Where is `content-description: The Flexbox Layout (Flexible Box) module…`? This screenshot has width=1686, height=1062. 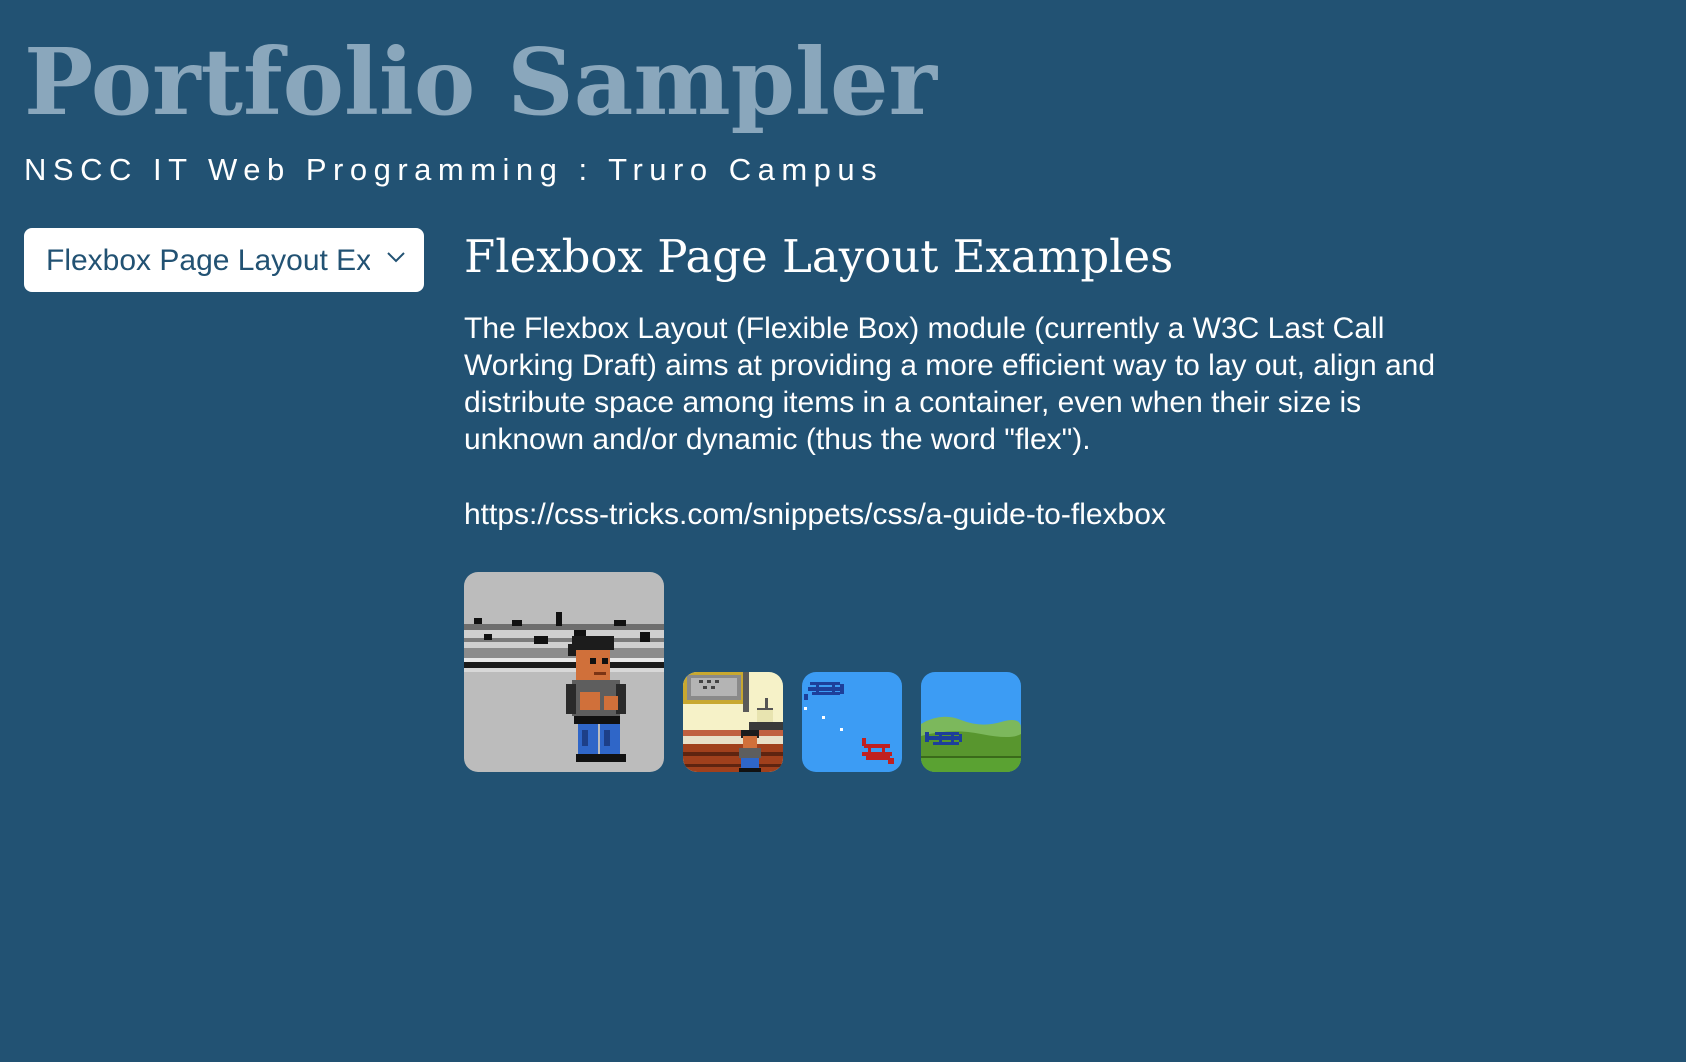
content-description: The Flexbox Layout (Flexible Box) module… is located at coordinates (950, 384).